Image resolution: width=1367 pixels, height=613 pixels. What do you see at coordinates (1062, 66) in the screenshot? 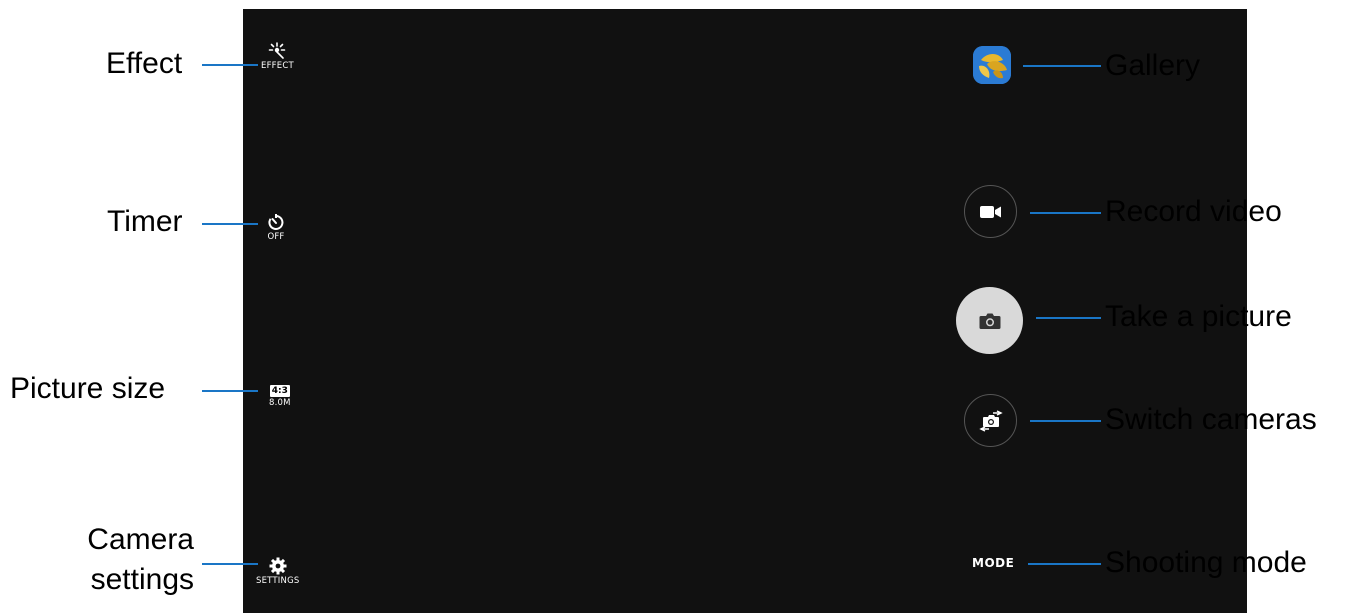
I see `callout-line-gallery` at bounding box center [1062, 66].